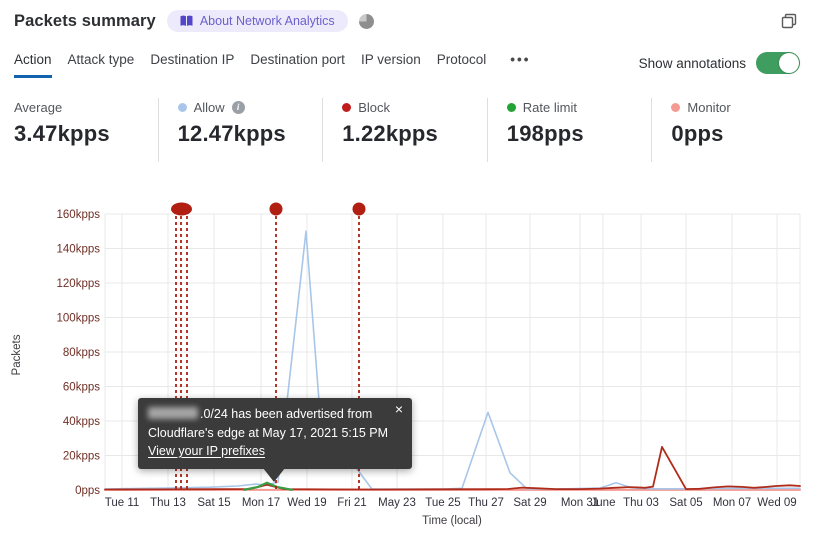  I want to click on y-tick-label: 40kpps, so click(81, 422).